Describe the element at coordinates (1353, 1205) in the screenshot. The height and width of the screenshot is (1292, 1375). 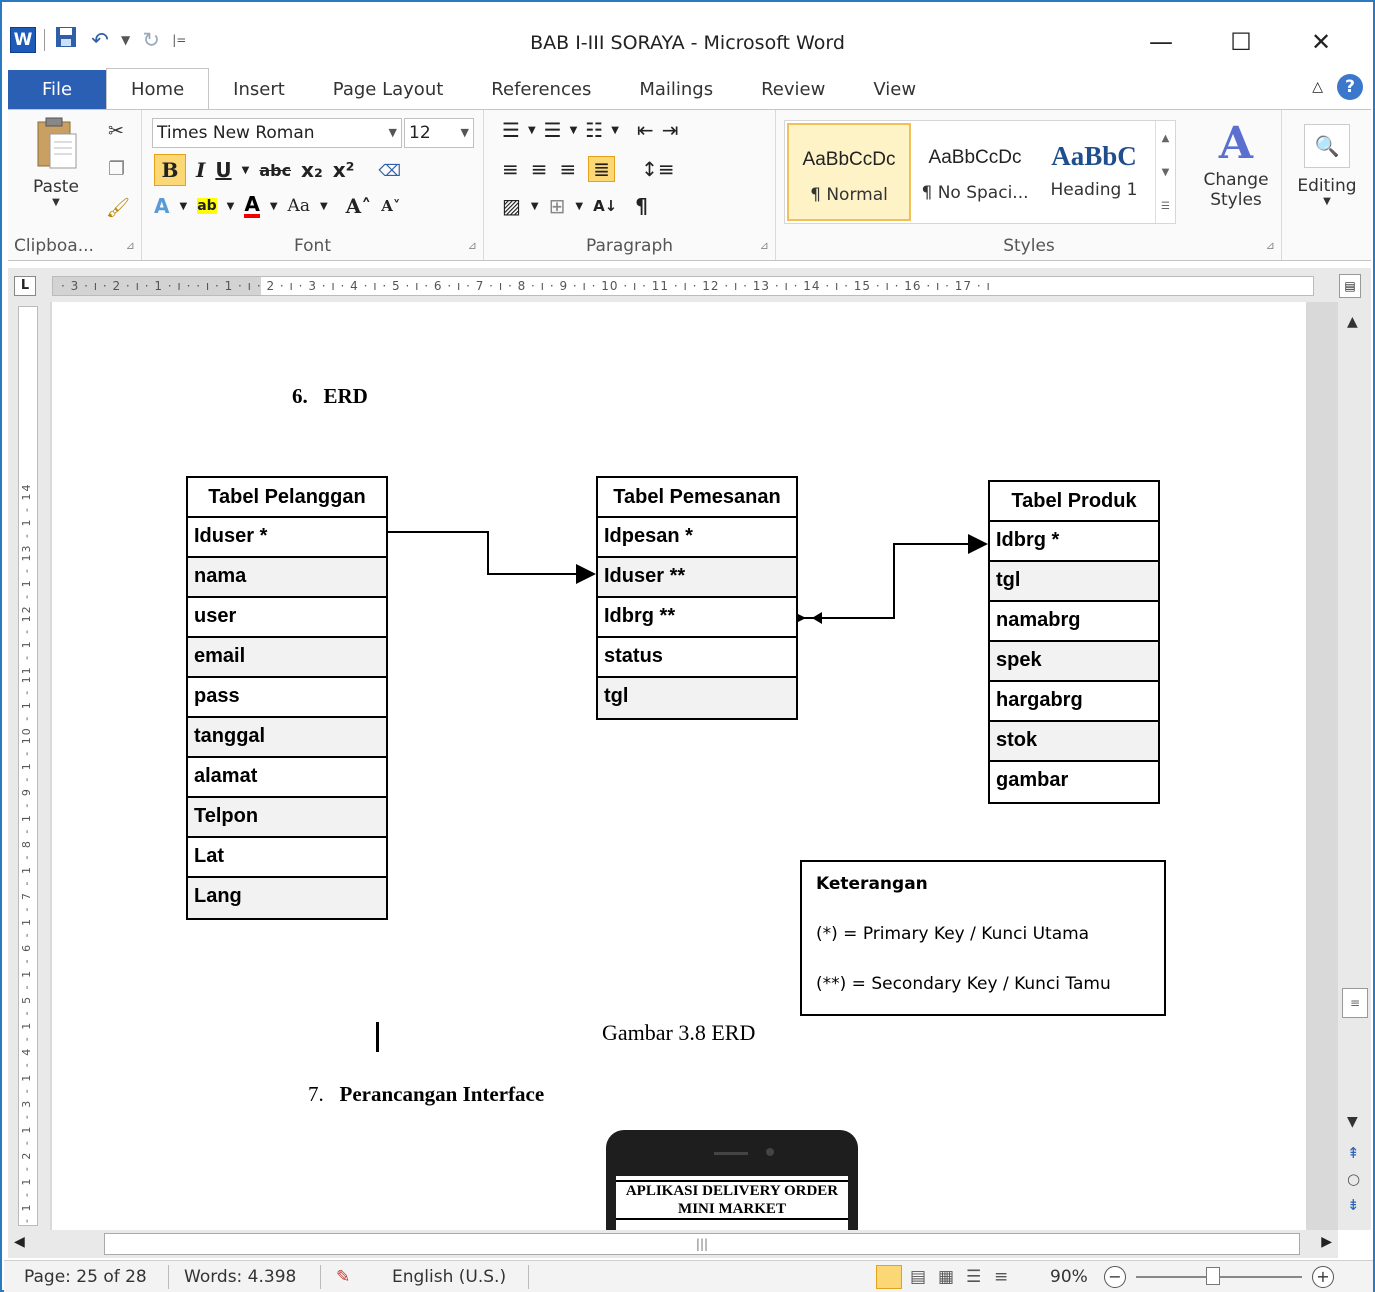
I see `next-page-icon: ⇟` at that location.